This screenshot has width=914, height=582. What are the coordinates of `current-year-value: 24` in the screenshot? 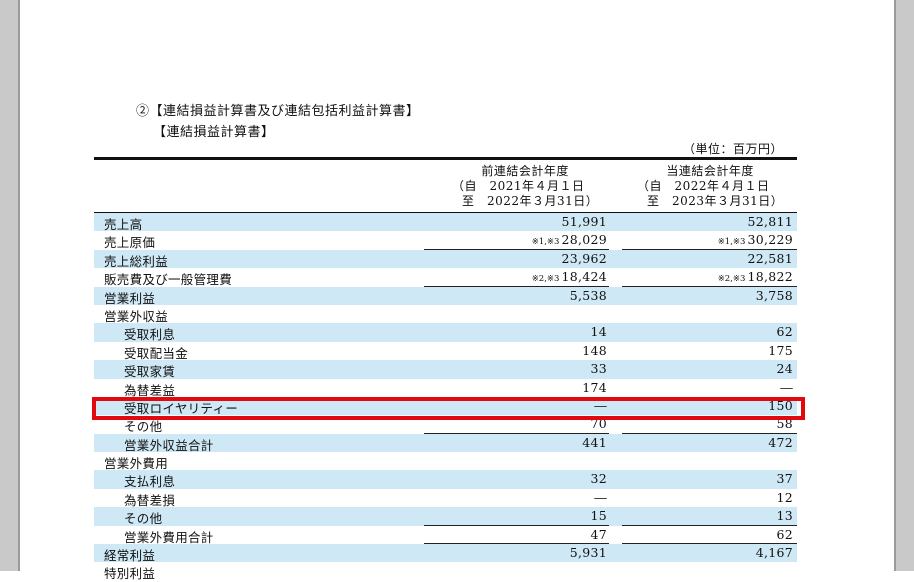 It's located at (784, 368).